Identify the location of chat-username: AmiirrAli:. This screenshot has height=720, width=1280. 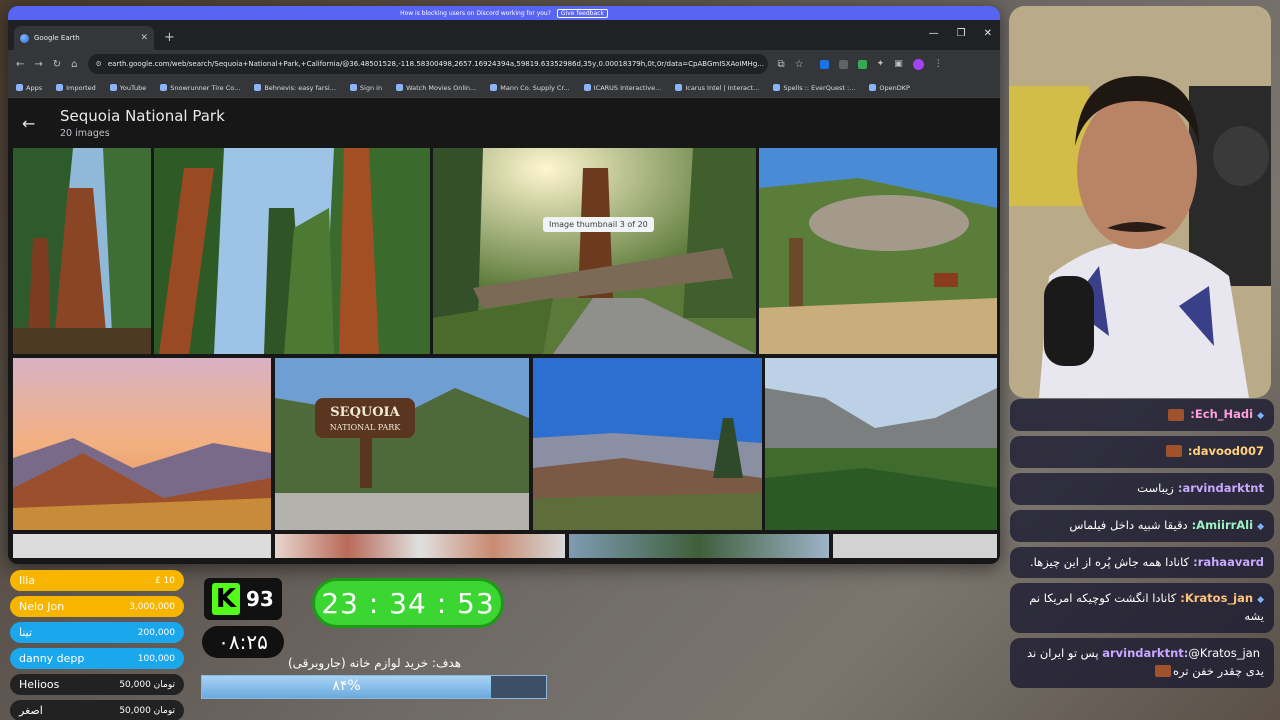
(1223, 525).